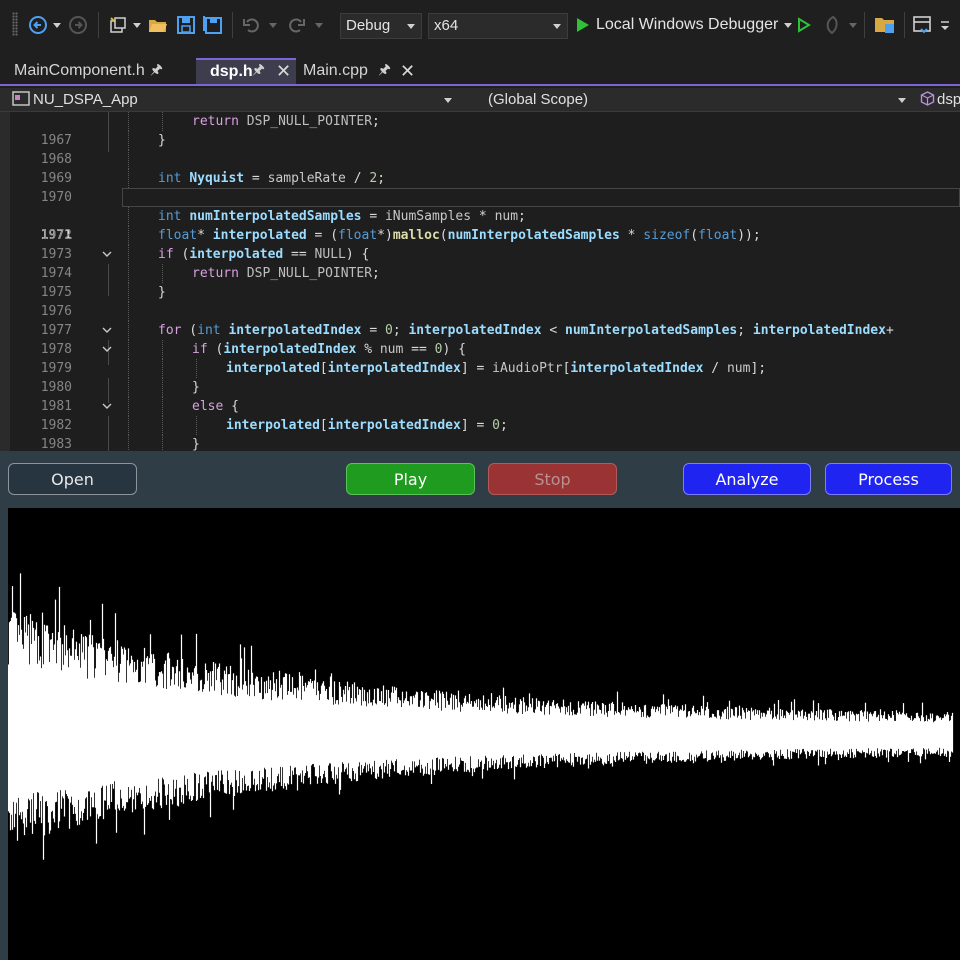 Image resolution: width=960 pixels, height=960 pixels. Describe the element at coordinates (804, 25) in the screenshot. I see `start-without-debugging-icon` at that location.